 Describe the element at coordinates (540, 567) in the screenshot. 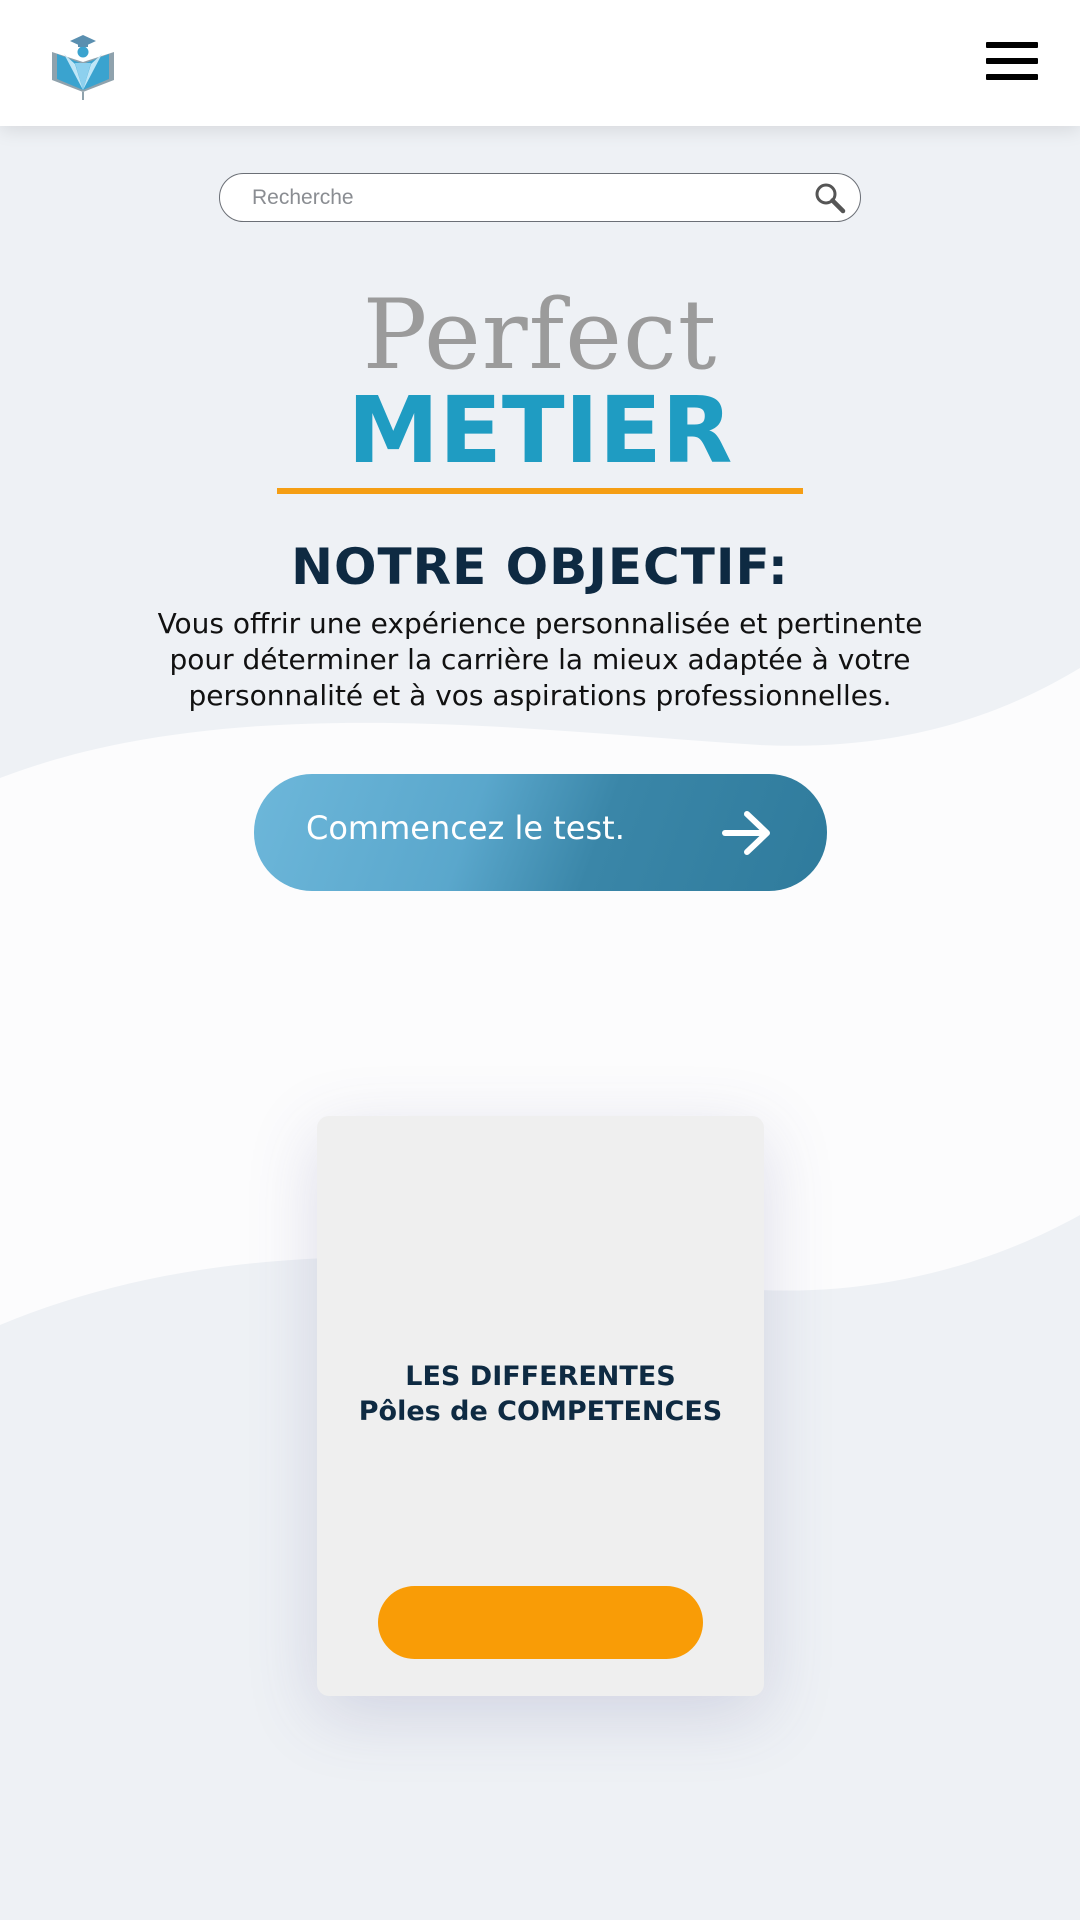

I see `objective-title: NOTRE OBJECTIF:` at that location.